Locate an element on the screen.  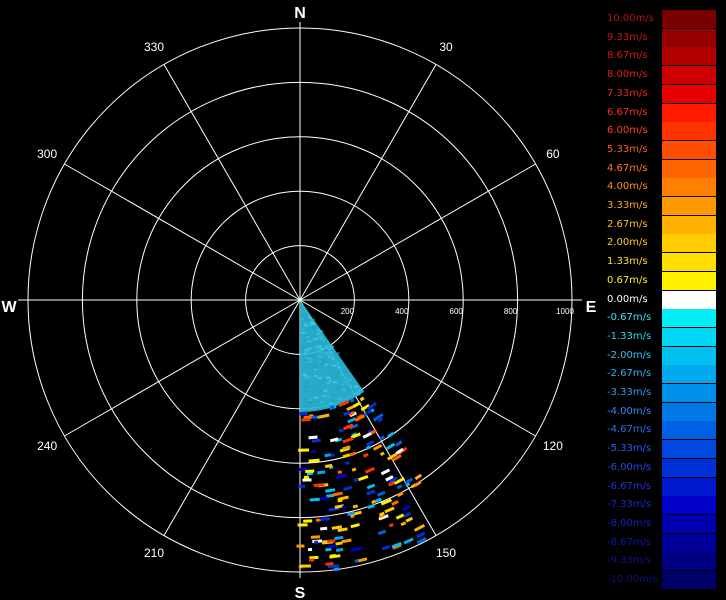
compass-label-east: E is located at coordinates (591, 307).